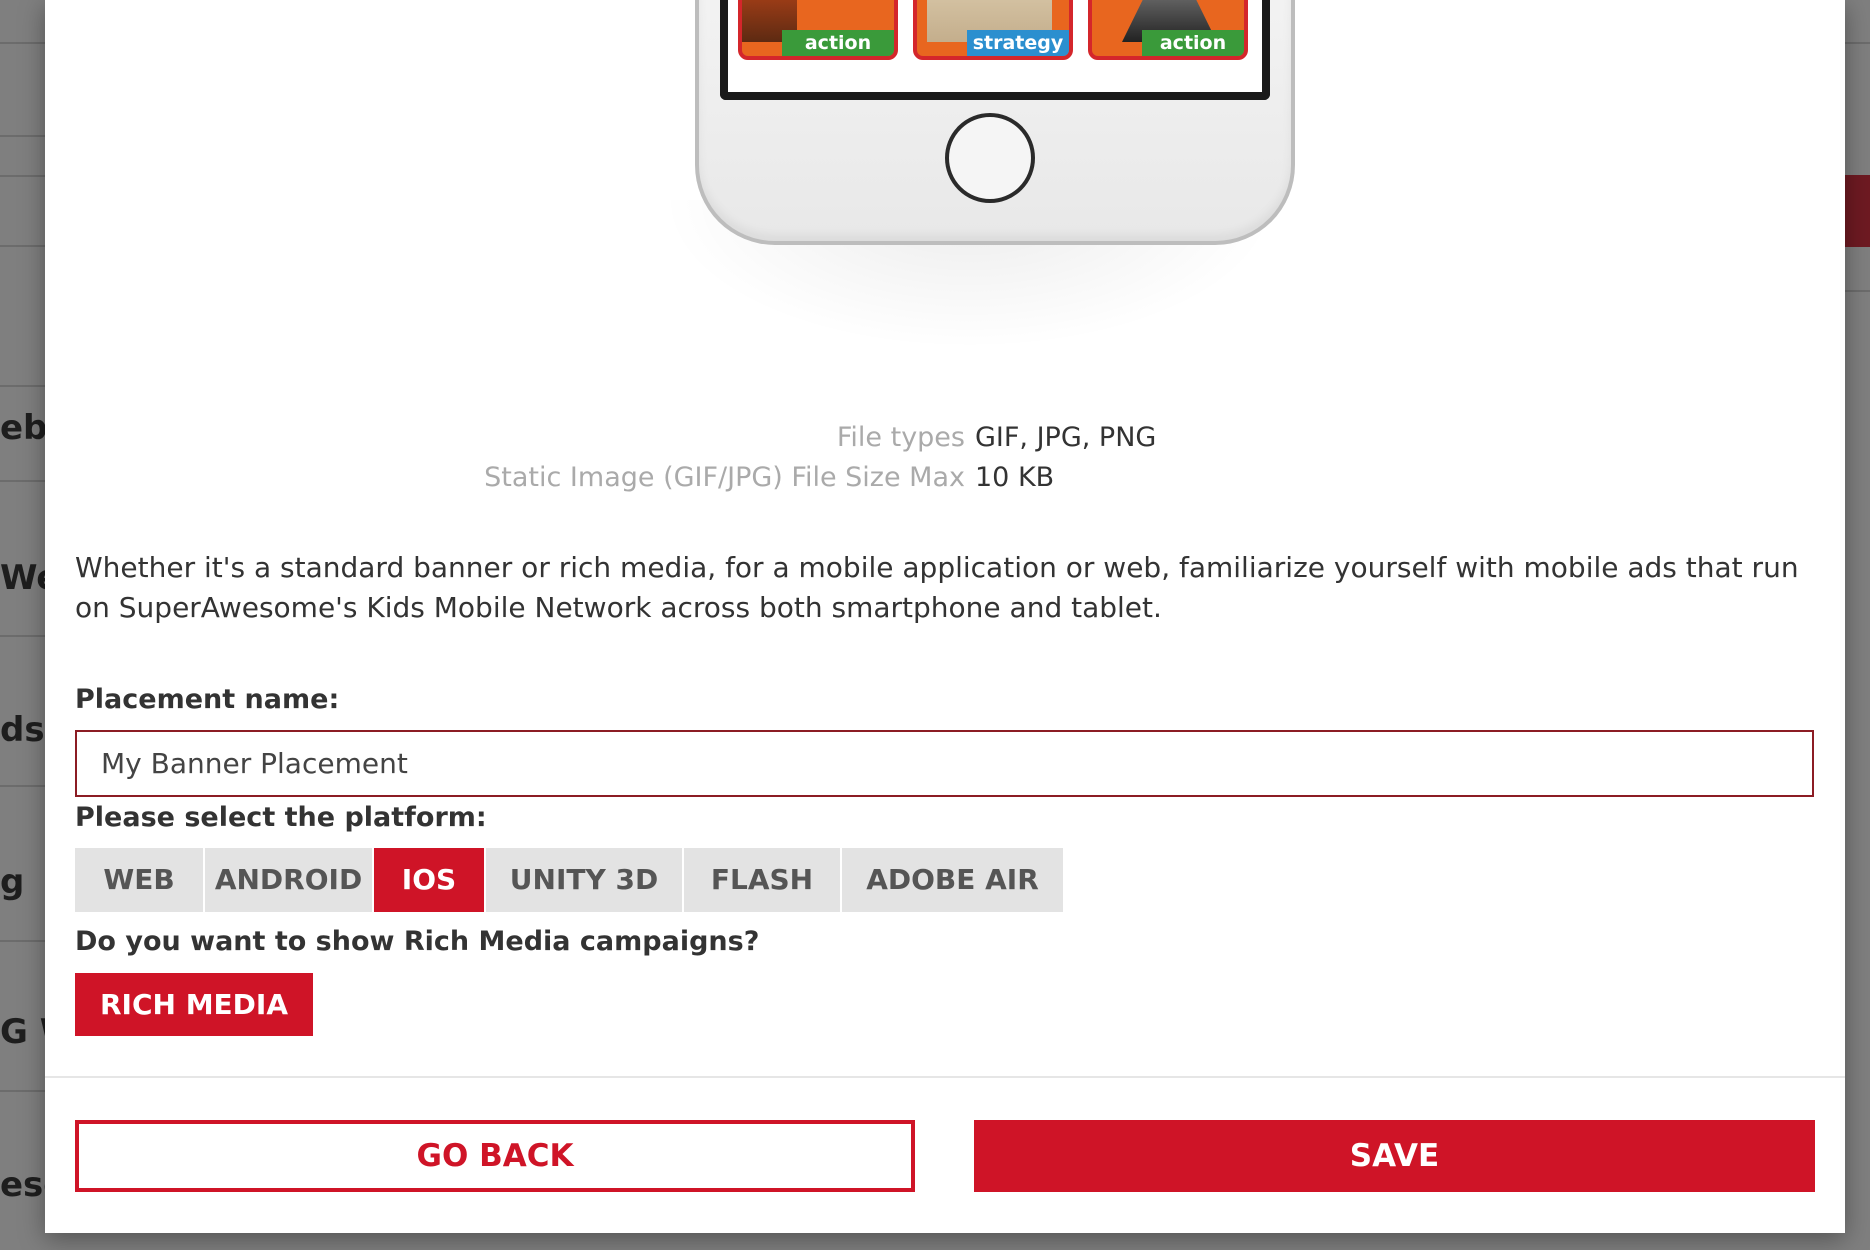  What do you see at coordinates (12, 882) in the screenshot?
I see `background-text: g` at bounding box center [12, 882].